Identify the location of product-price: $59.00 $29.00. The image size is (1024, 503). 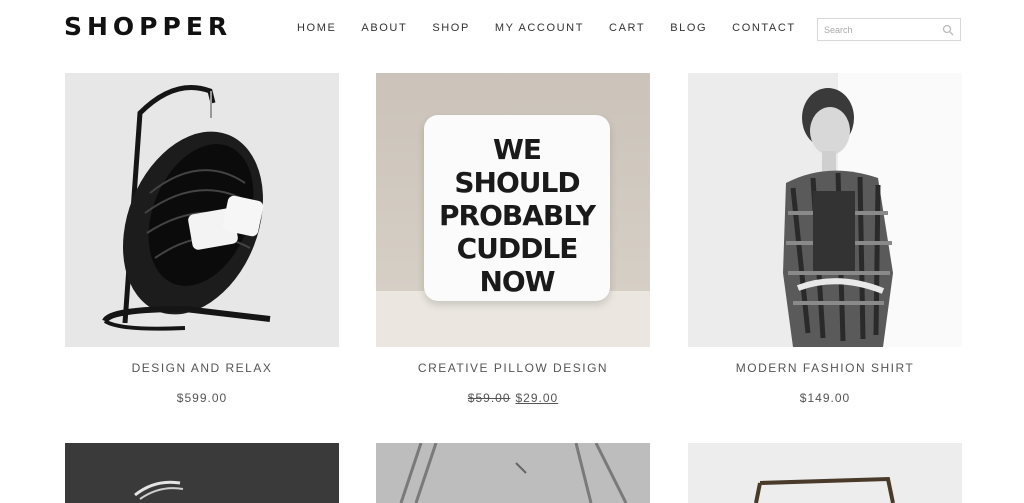
(513, 398).